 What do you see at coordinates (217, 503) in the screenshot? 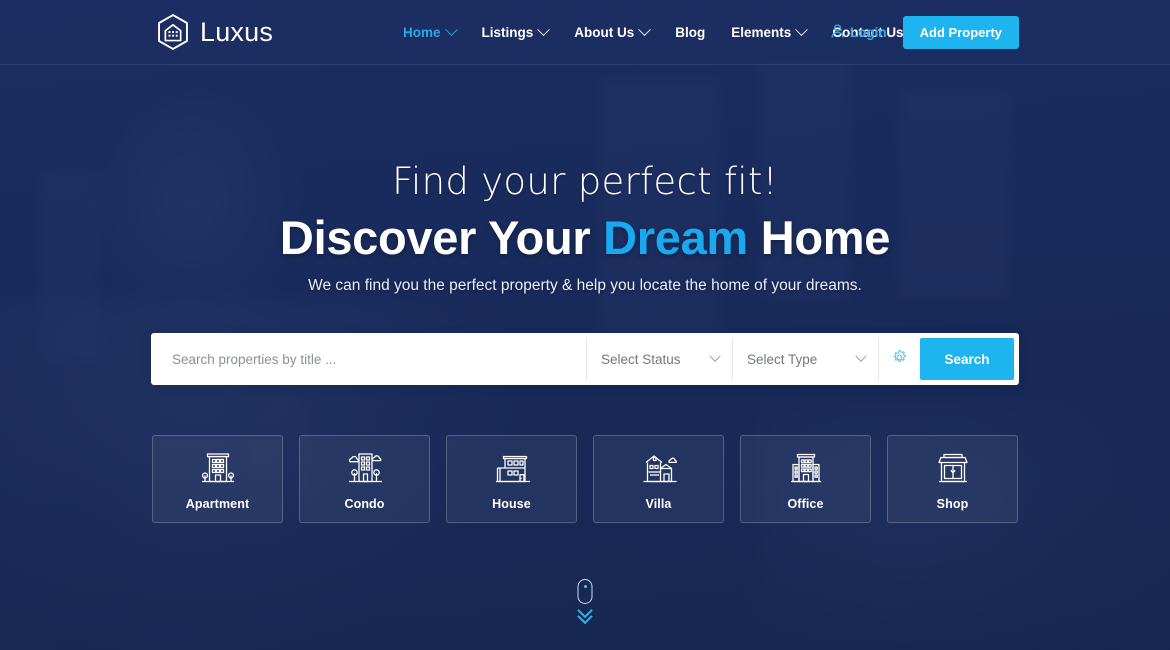
I see `category-label: Apartment` at bounding box center [217, 503].